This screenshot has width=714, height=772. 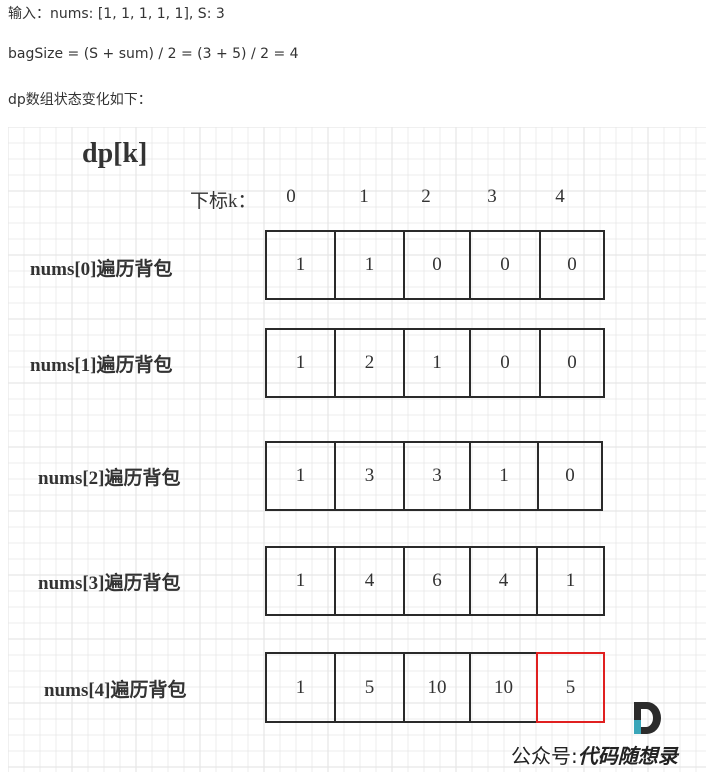 What do you see at coordinates (572, 363) in the screenshot?
I see `dp-cell-r1-c4: 0` at bounding box center [572, 363].